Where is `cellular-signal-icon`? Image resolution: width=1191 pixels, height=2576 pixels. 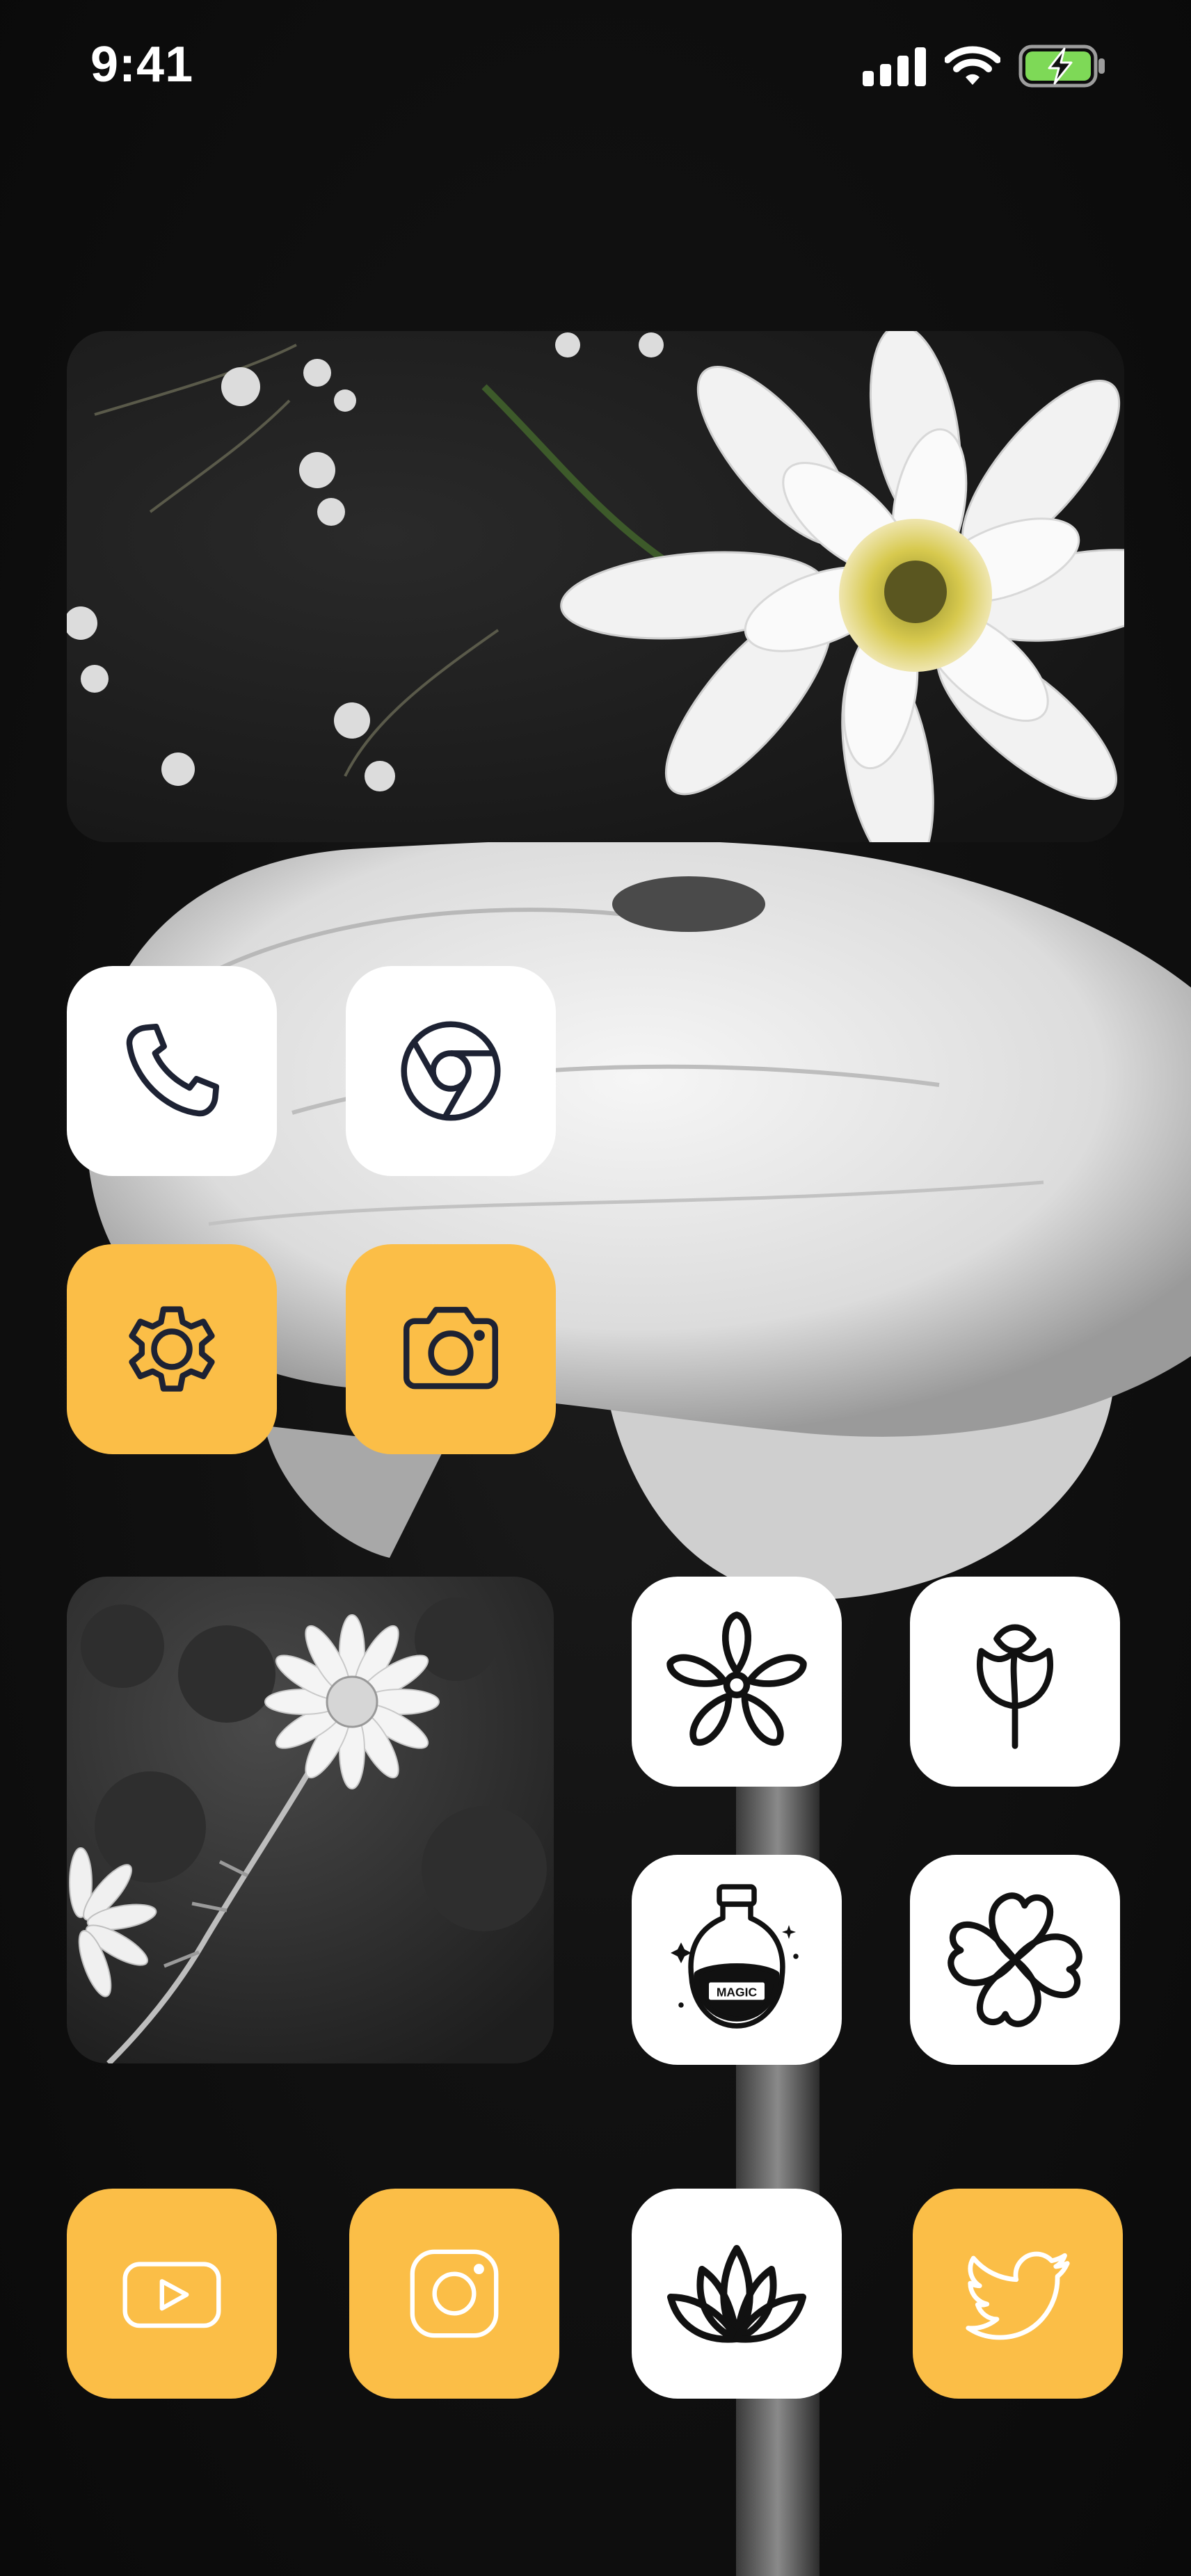
cellular-signal-icon is located at coordinates (894, 66).